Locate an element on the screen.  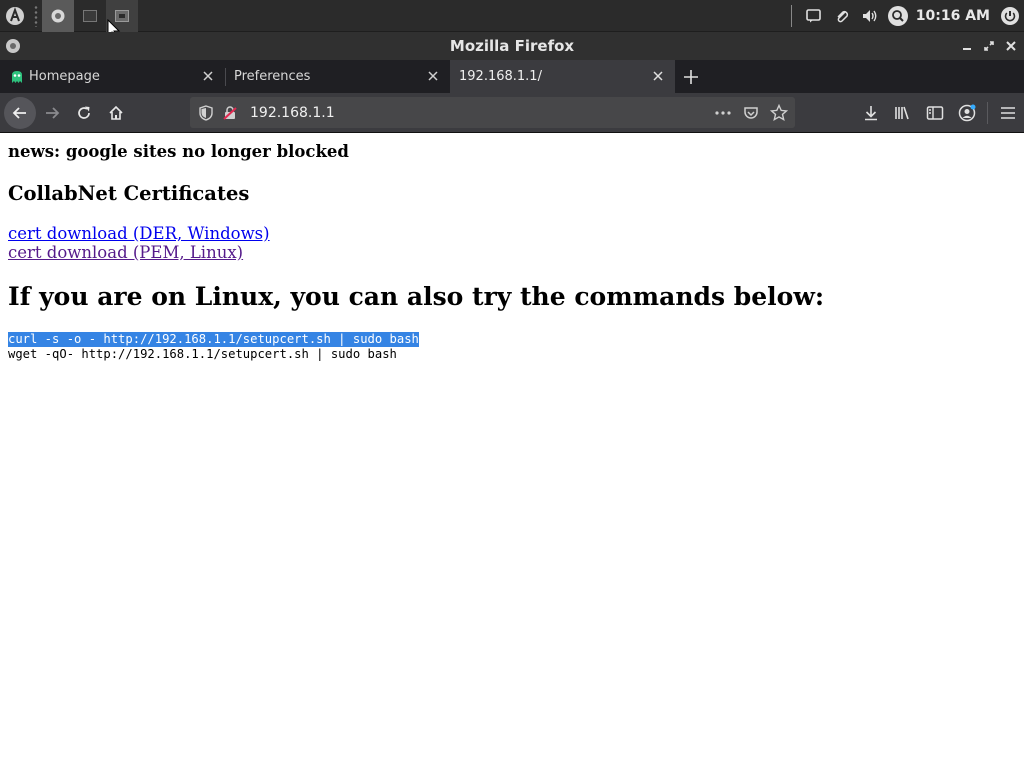
page-actions-button is located at coordinates (723, 113).